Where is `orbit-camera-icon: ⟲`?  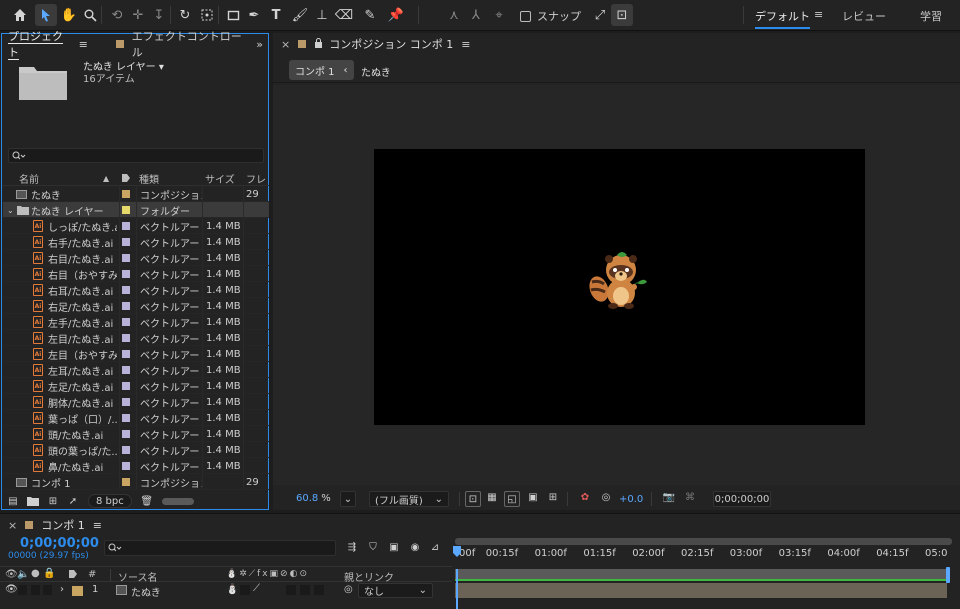 orbit-camera-icon: ⟲ is located at coordinates (117, 15).